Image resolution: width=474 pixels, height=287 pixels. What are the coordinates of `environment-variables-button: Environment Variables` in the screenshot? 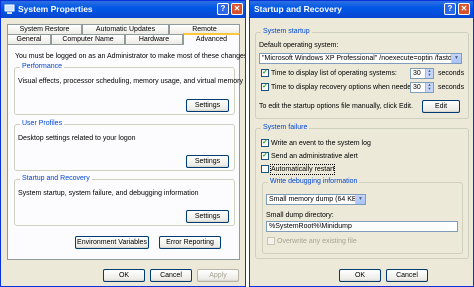 It's located at (112, 242).